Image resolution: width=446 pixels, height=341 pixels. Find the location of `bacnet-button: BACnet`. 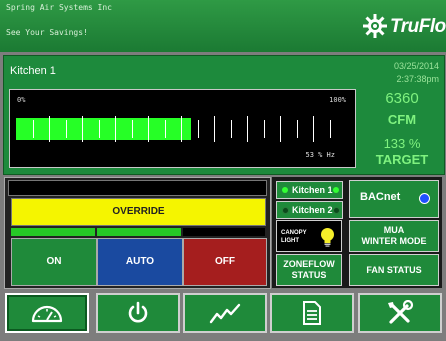

bacnet-button: BACnet is located at coordinates (394, 199).